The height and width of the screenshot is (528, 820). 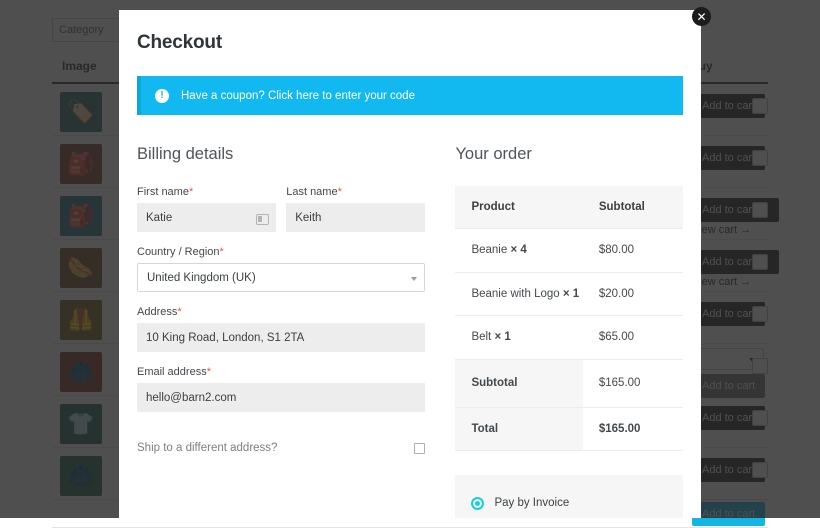 I want to click on autofill-contact-icon, so click(x=262, y=219).